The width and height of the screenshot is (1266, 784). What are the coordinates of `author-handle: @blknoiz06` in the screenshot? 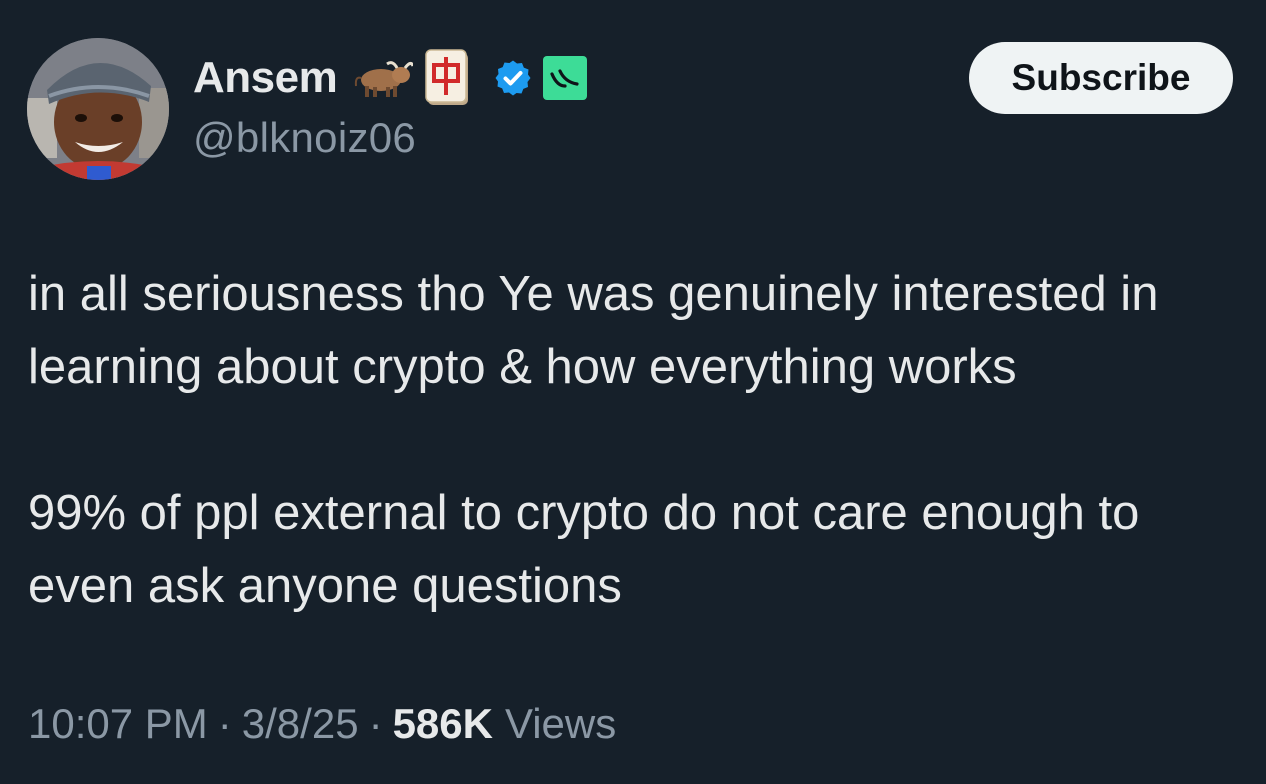 It's located at (304, 138).